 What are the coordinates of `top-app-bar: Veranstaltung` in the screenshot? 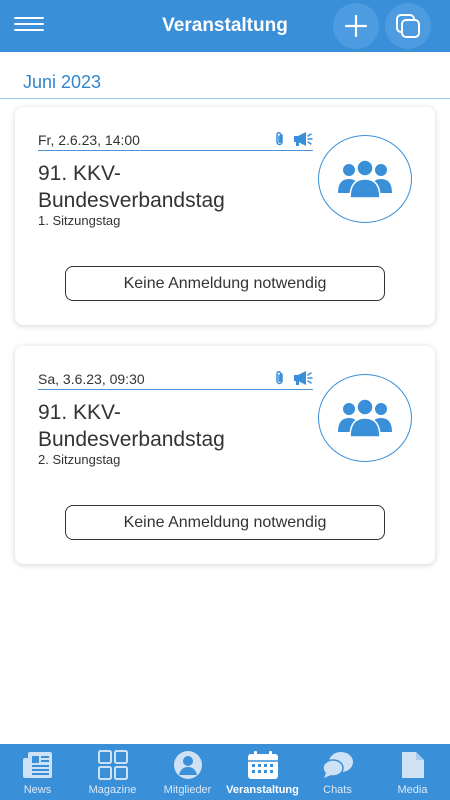 It's located at (225, 26).